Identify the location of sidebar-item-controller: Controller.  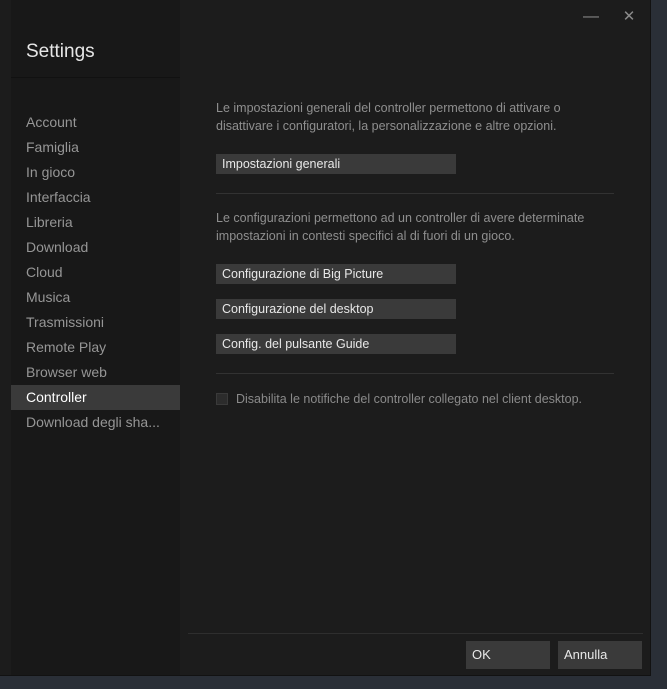
(95, 397).